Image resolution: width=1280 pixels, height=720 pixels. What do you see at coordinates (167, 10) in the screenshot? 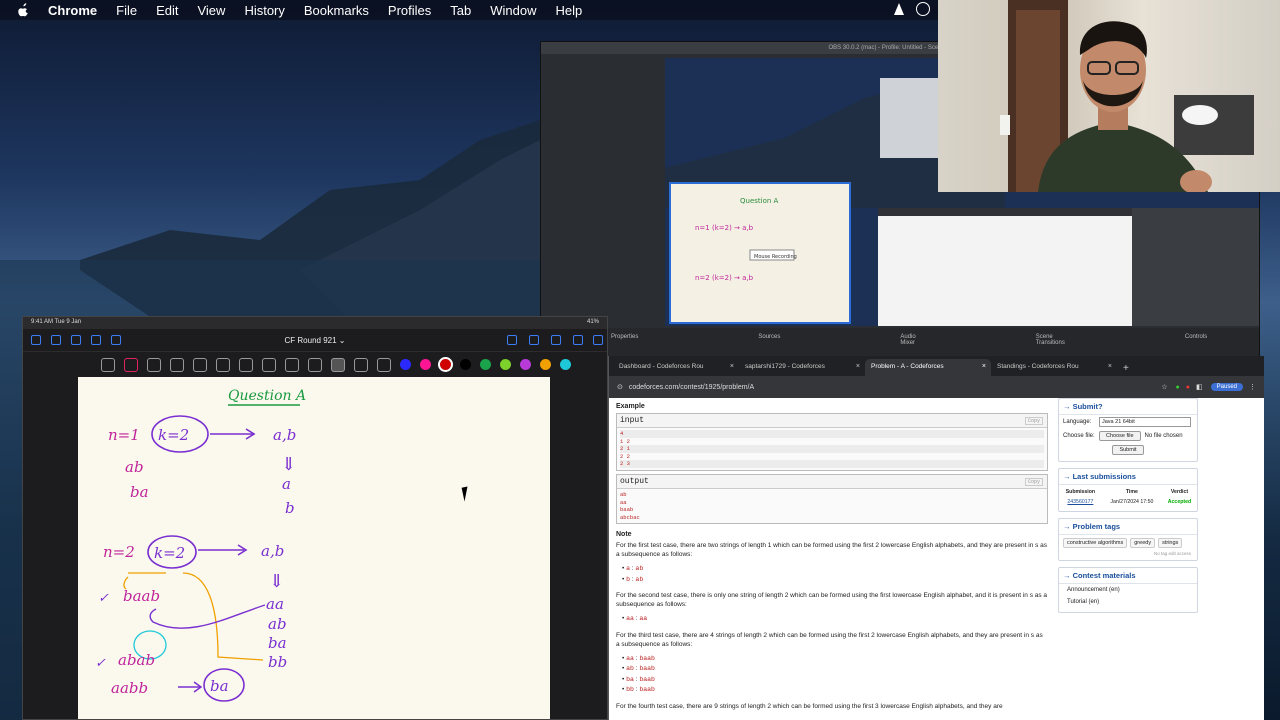
I see `menu-edit: Edit` at bounding box center [167, 10].